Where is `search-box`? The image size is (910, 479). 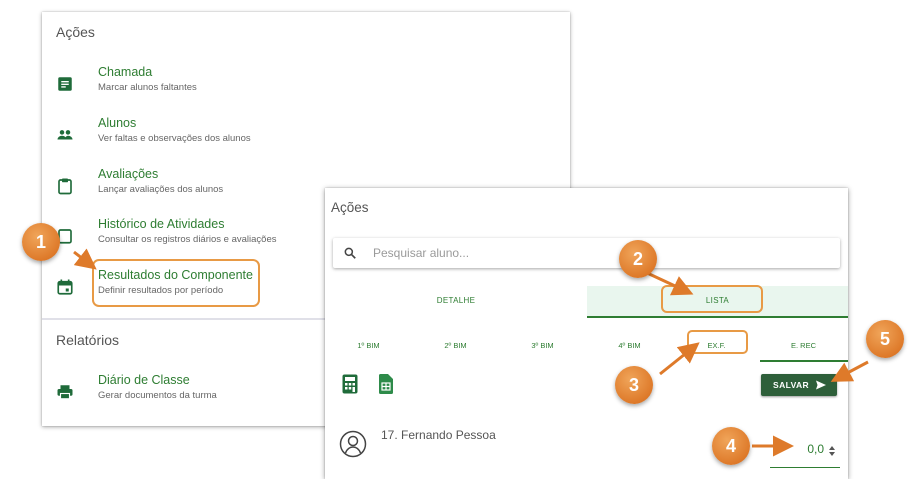 search-box is located at coordinates (586, 253).